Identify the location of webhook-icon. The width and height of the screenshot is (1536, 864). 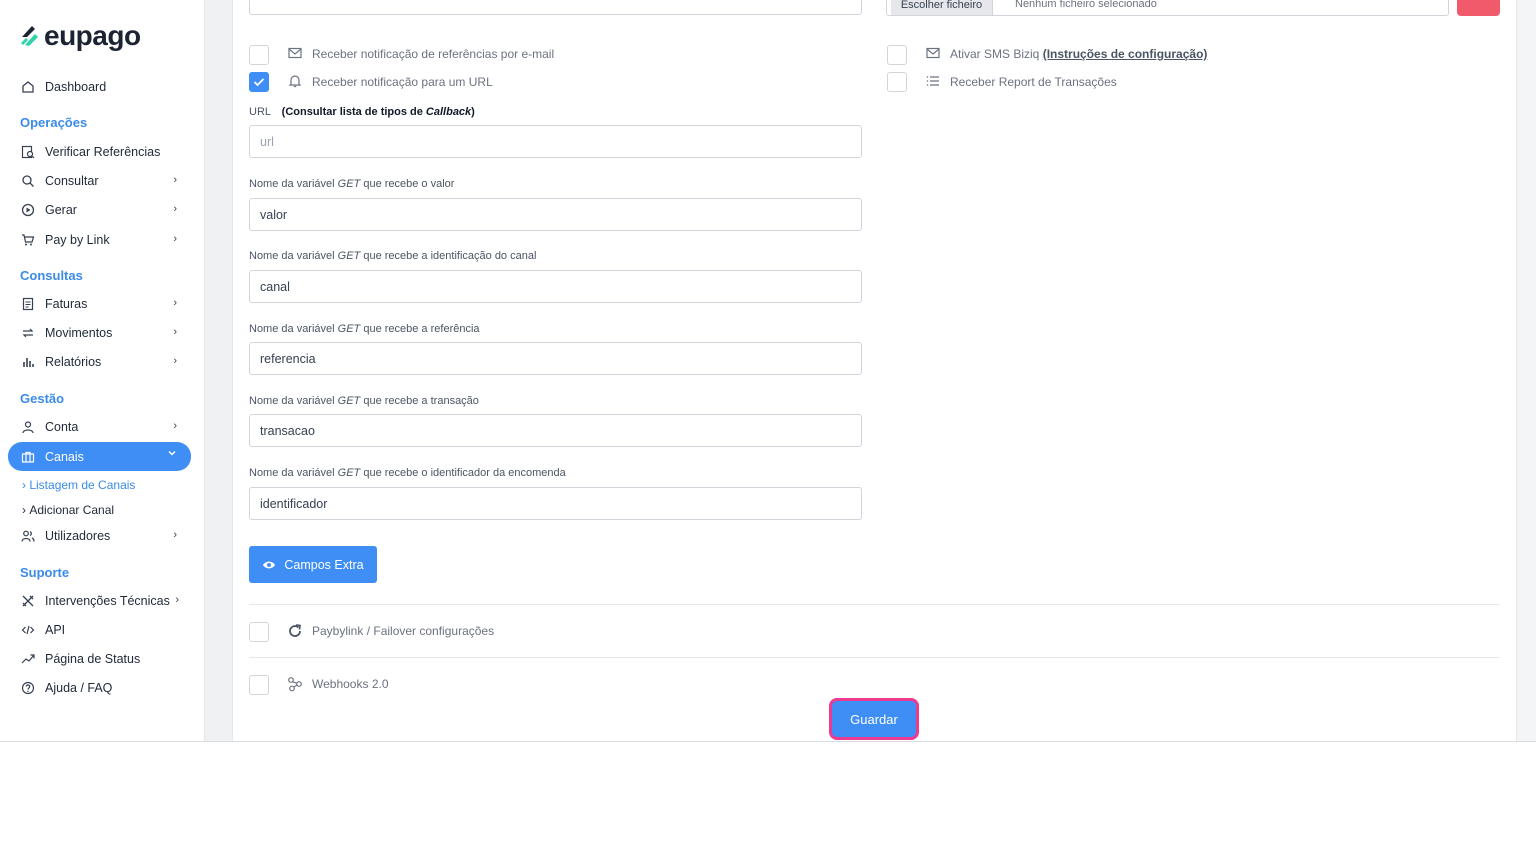
(295, 684).